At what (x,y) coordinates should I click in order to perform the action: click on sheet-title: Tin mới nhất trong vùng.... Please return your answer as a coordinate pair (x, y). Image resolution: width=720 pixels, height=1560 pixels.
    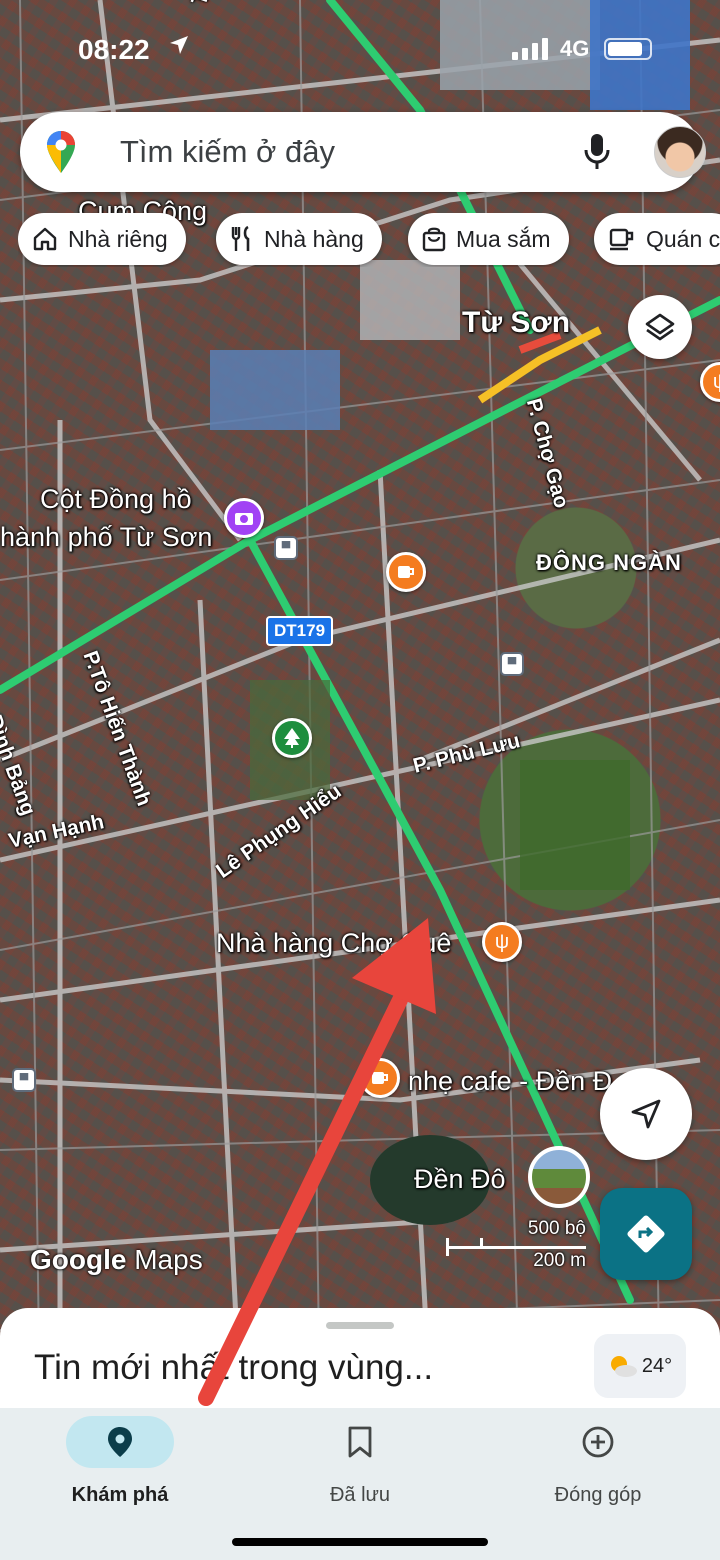
    Looking at the image, I should click on (233, 1368).